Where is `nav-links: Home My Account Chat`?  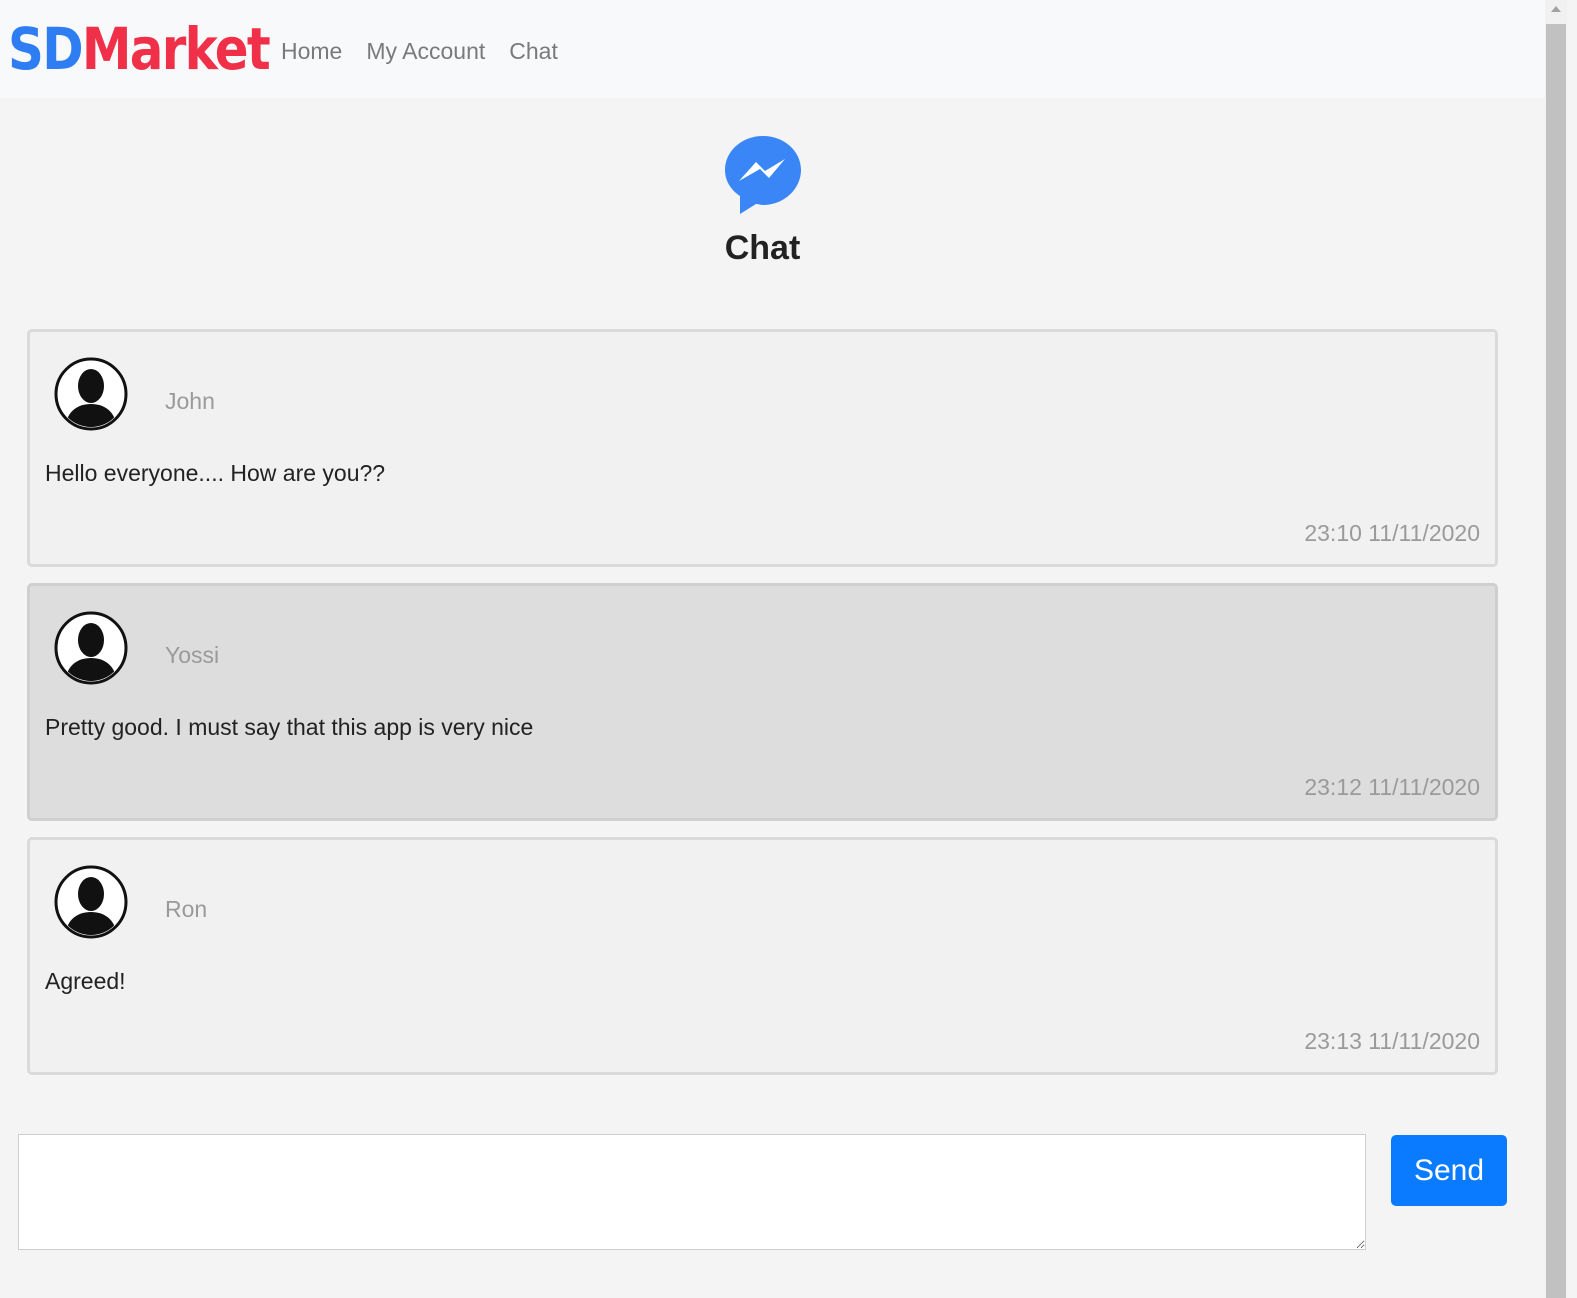 nav-links: Home My Account Chat is located at coordinates (419, 51).